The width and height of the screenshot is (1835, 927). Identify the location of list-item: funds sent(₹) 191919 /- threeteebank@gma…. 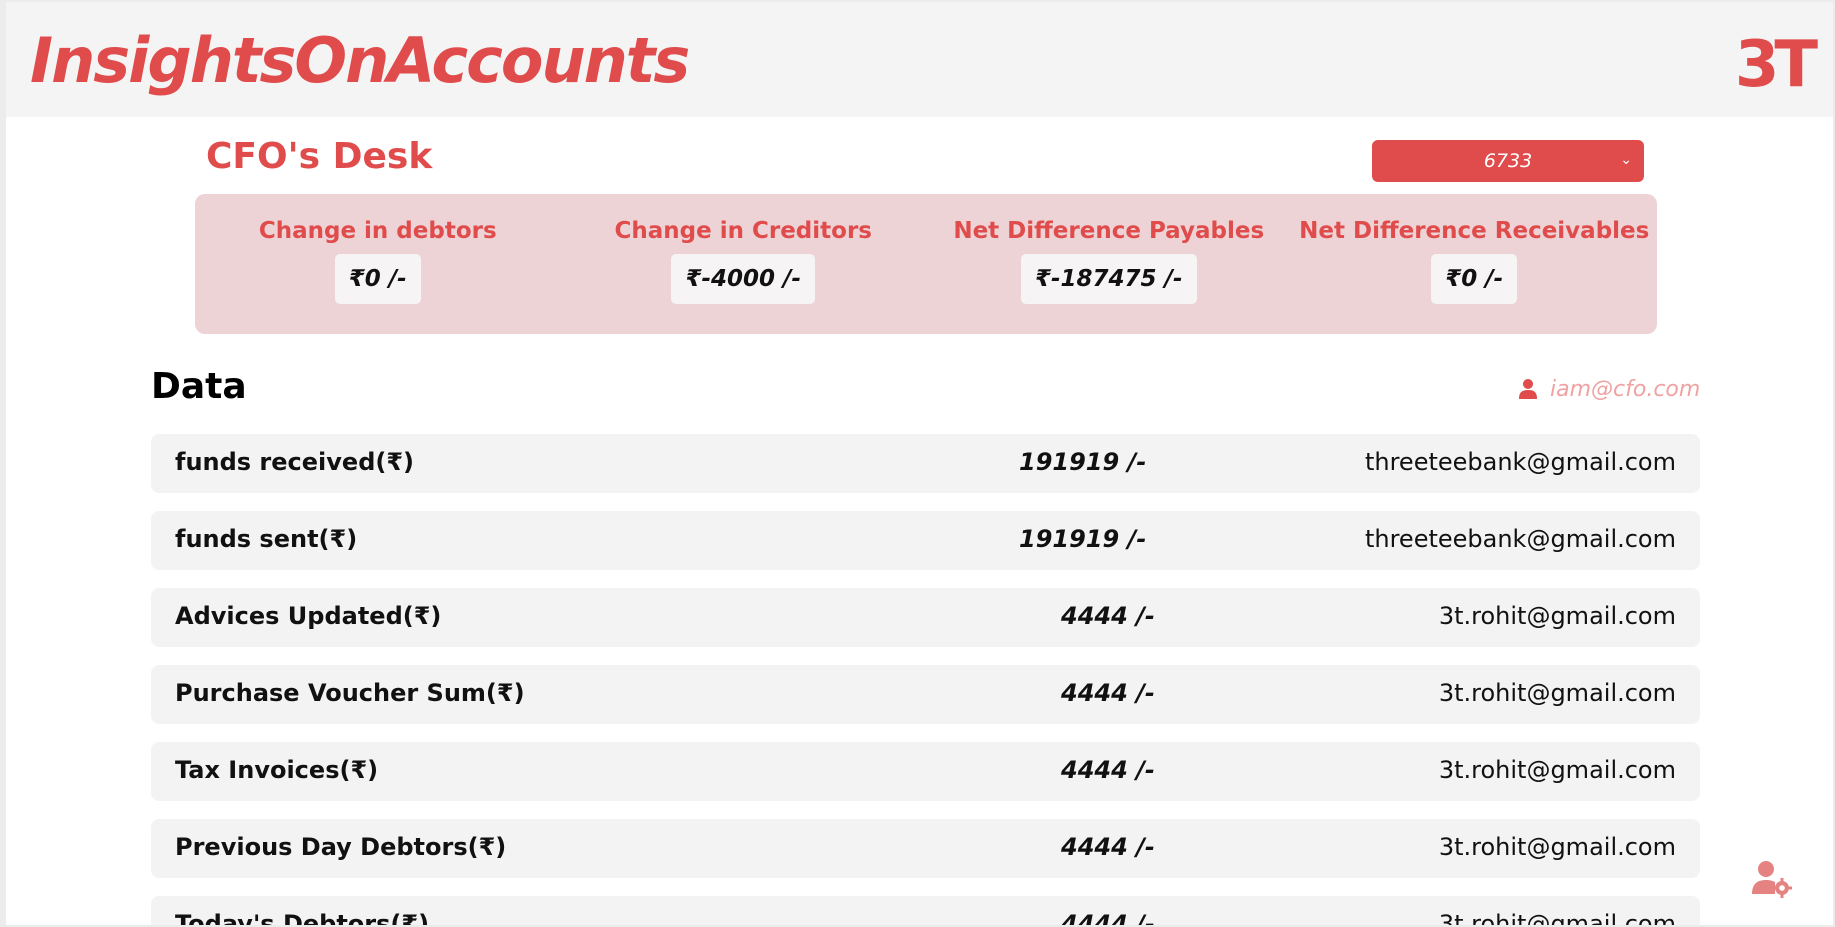
(925, 540).